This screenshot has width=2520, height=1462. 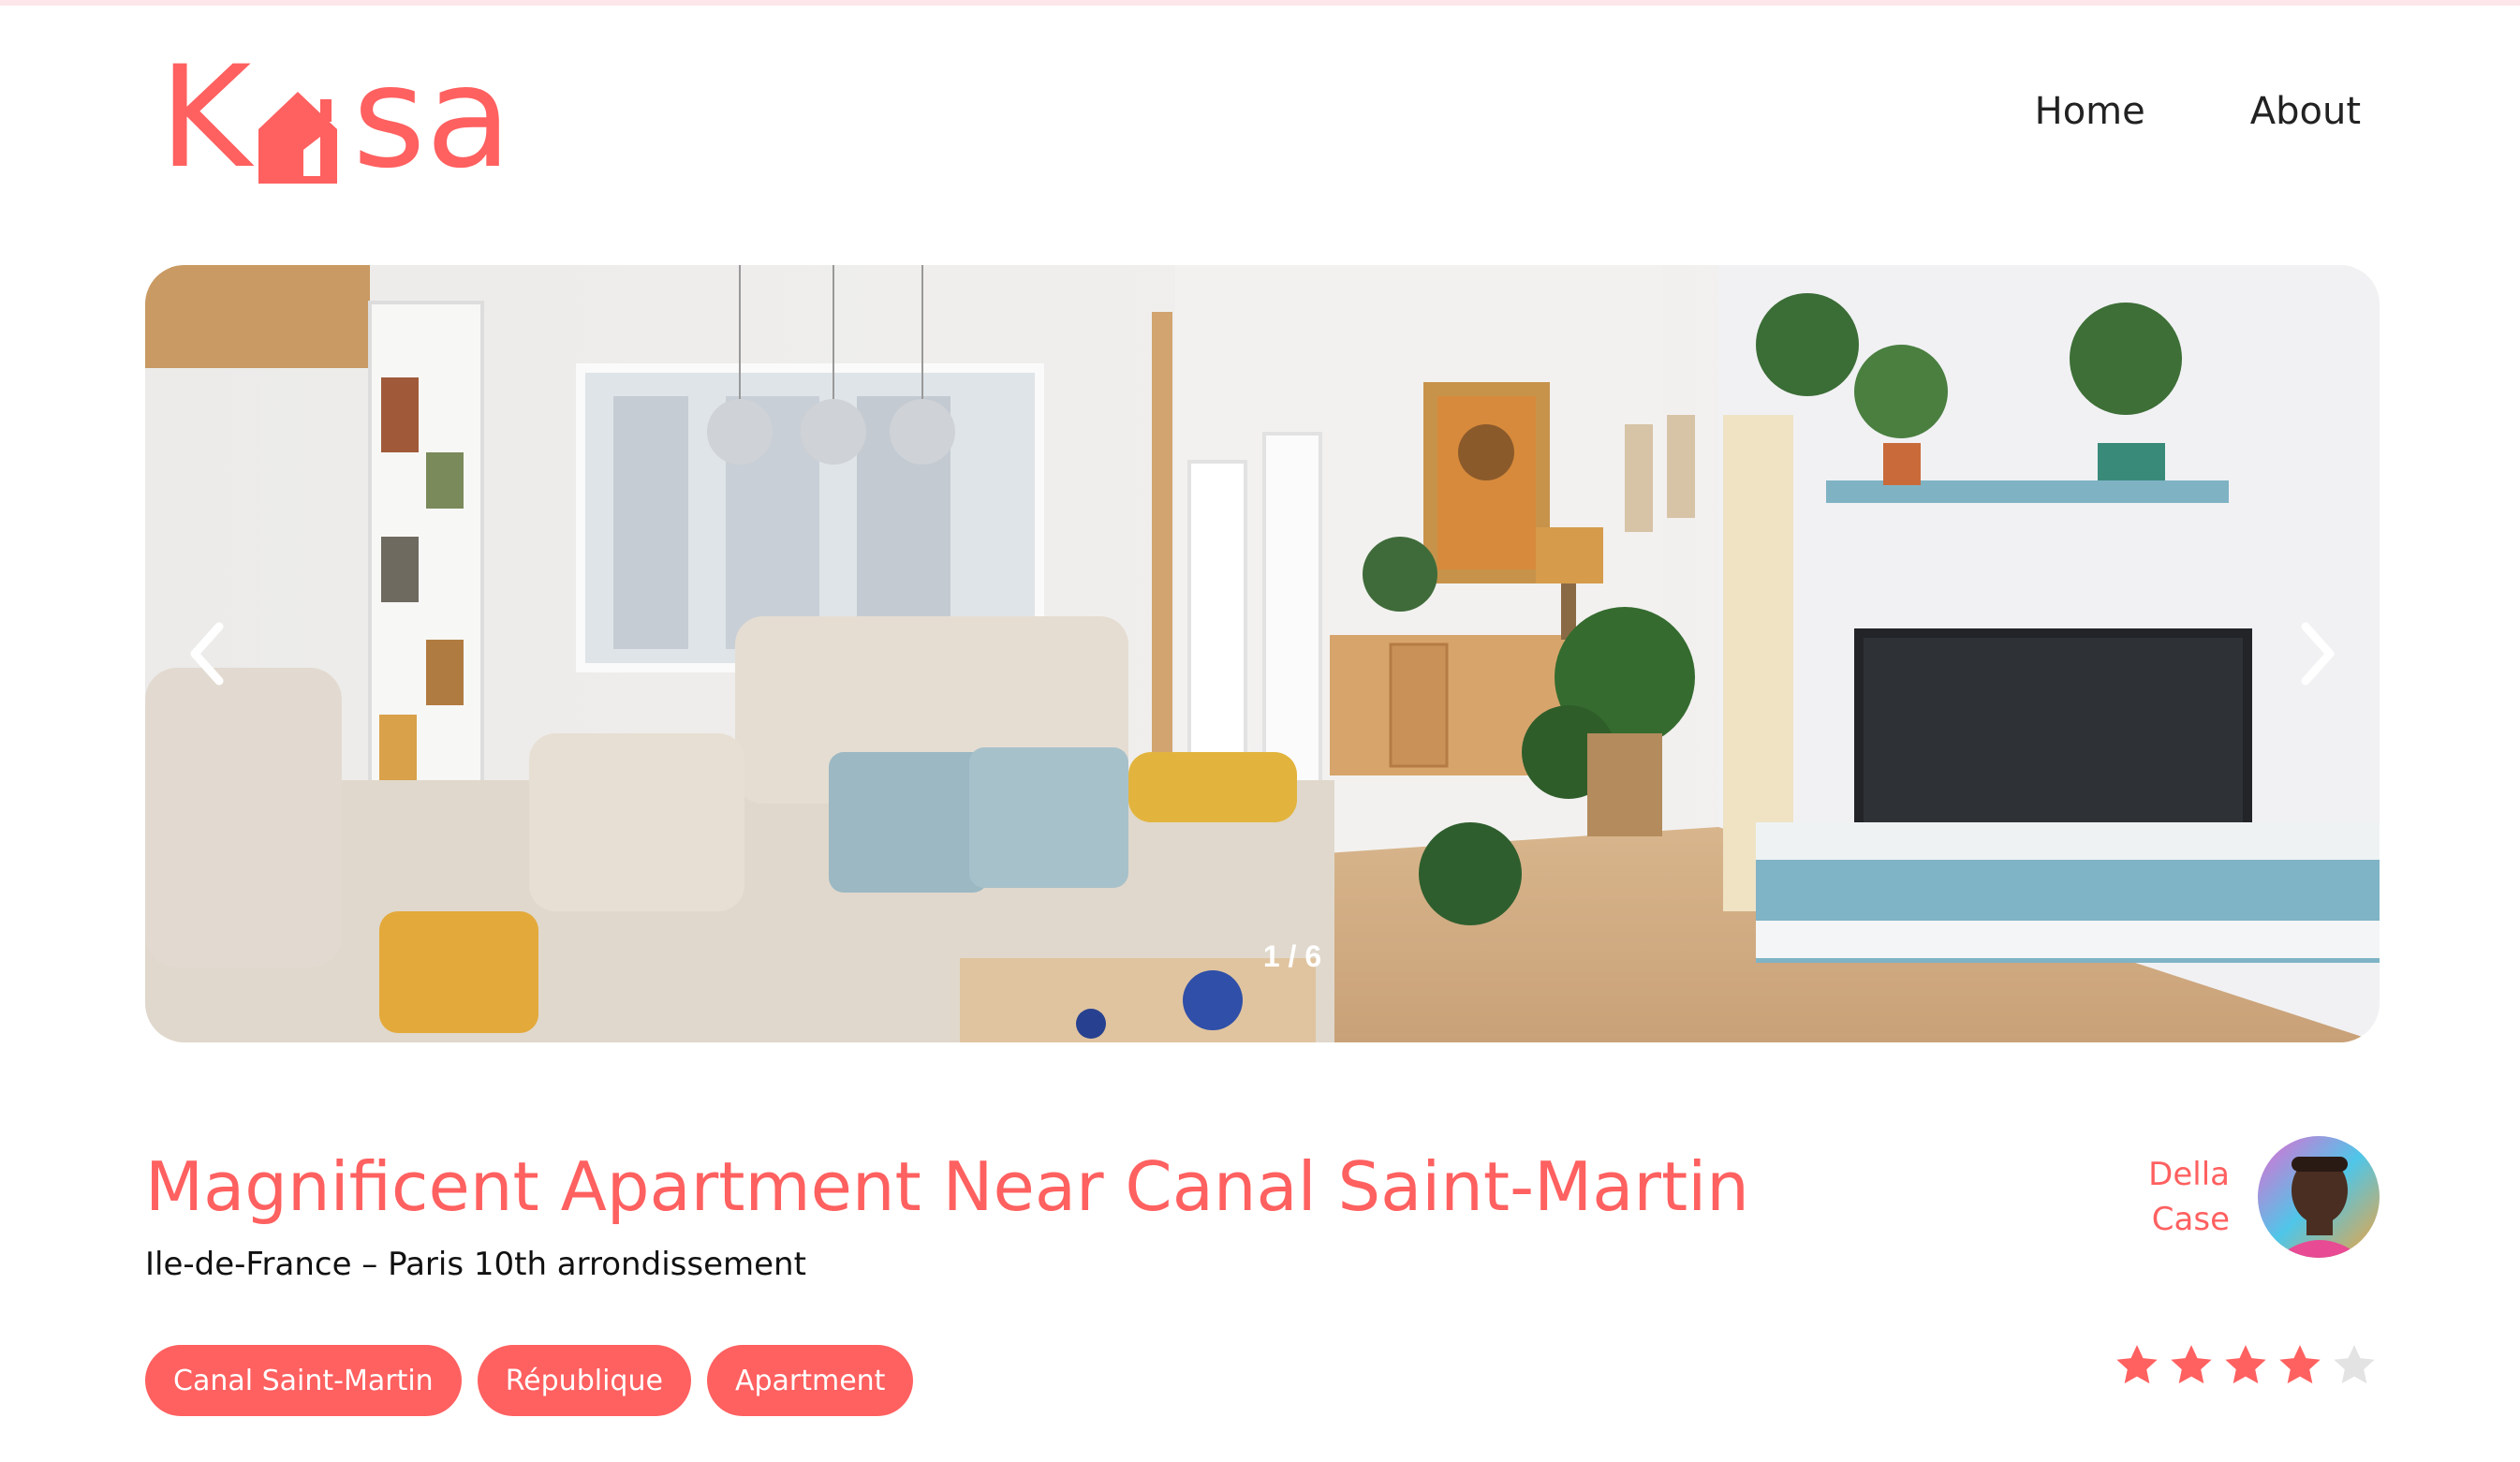 What do you see at coordinates (298, 138) in the screenshot?
I see `house-icon` at bounding box center [298, 138].